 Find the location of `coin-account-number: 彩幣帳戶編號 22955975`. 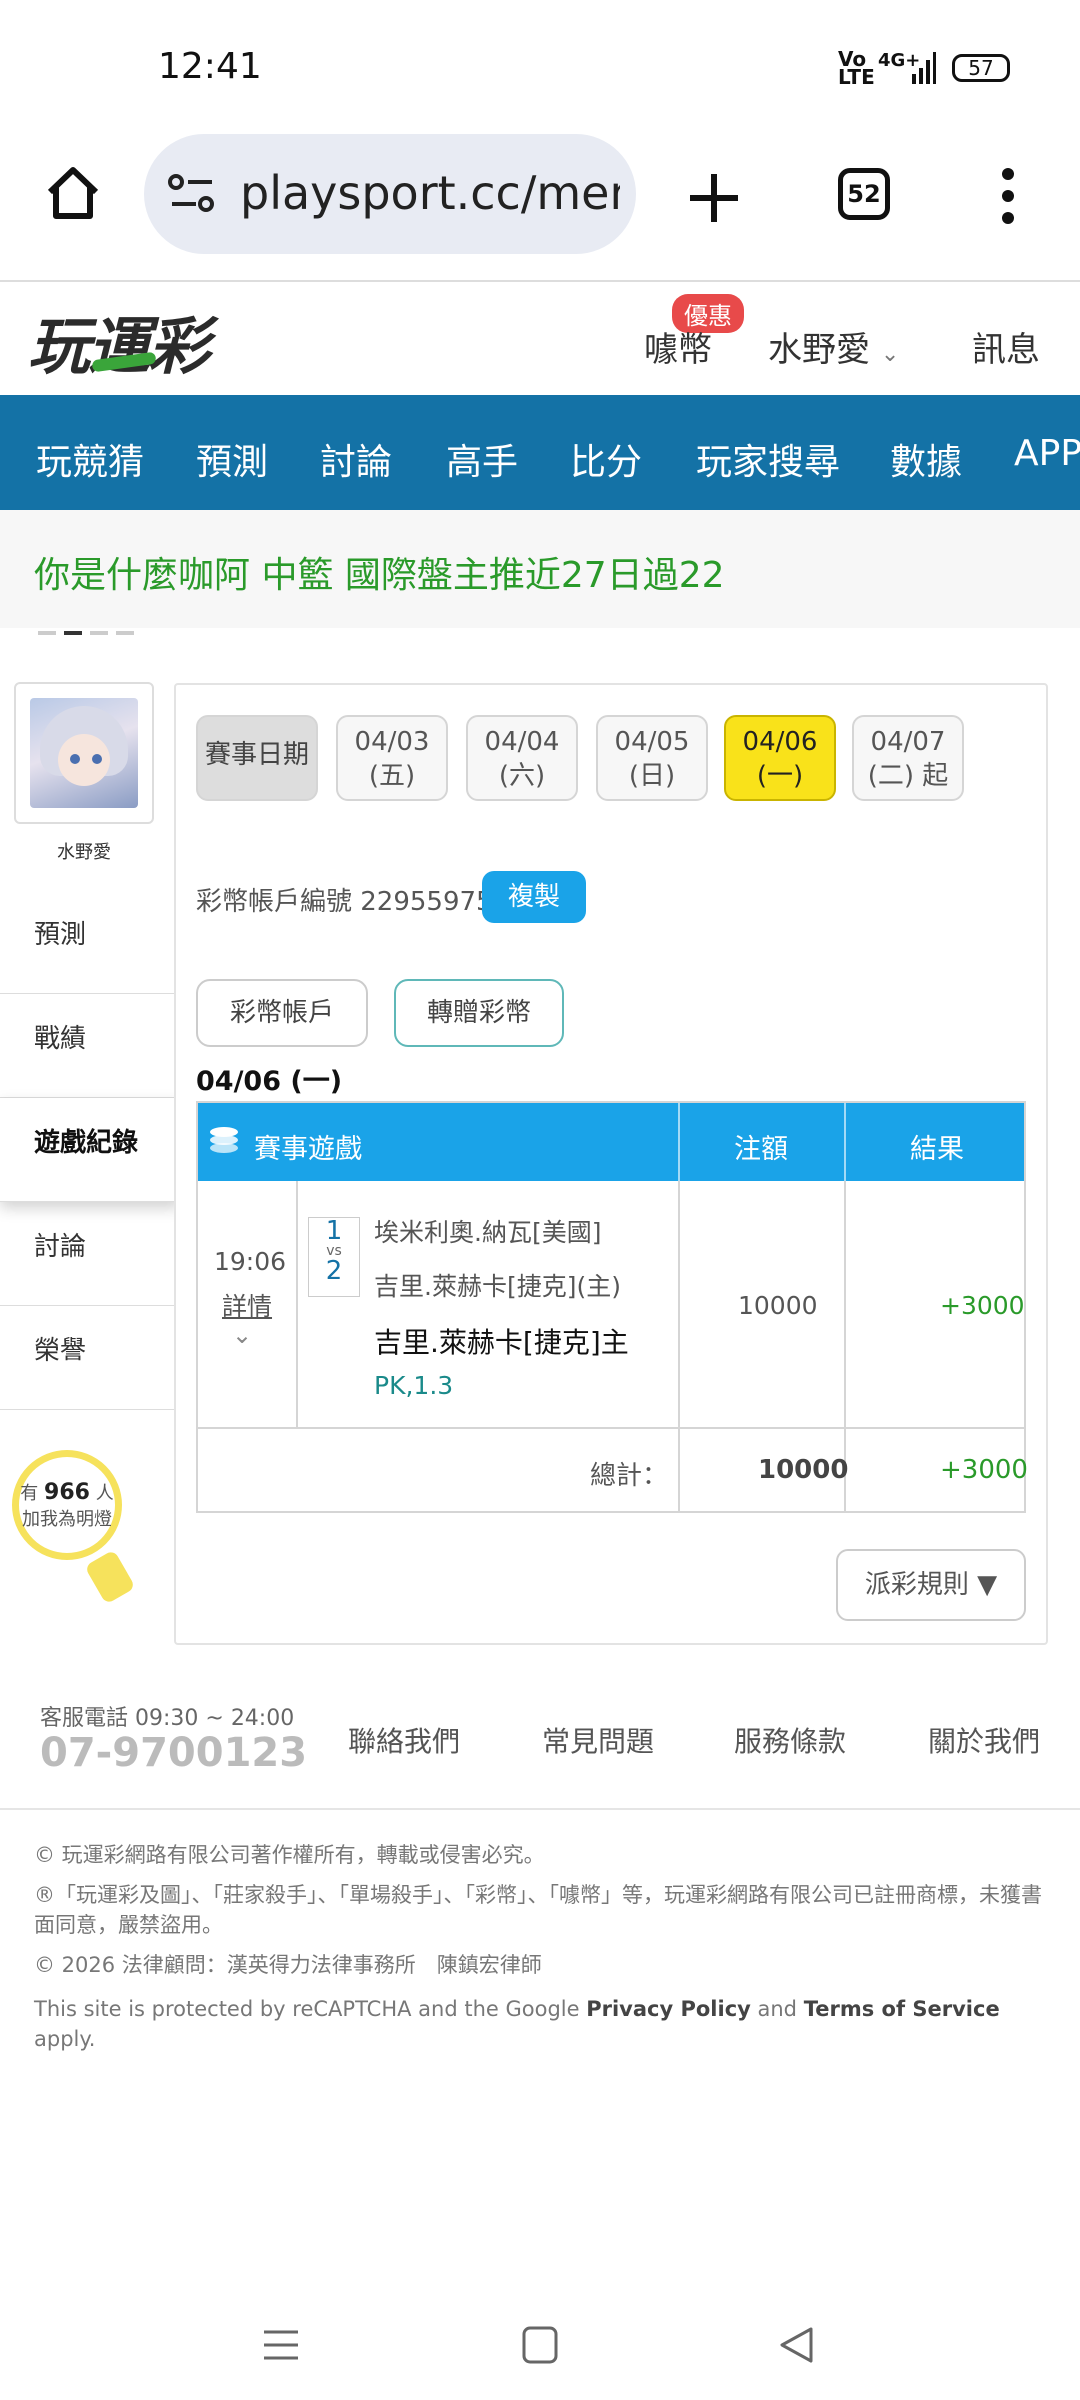

coin-account-number: 彩幣帳戶編號 22955975 is located at coordinates (344, 902).